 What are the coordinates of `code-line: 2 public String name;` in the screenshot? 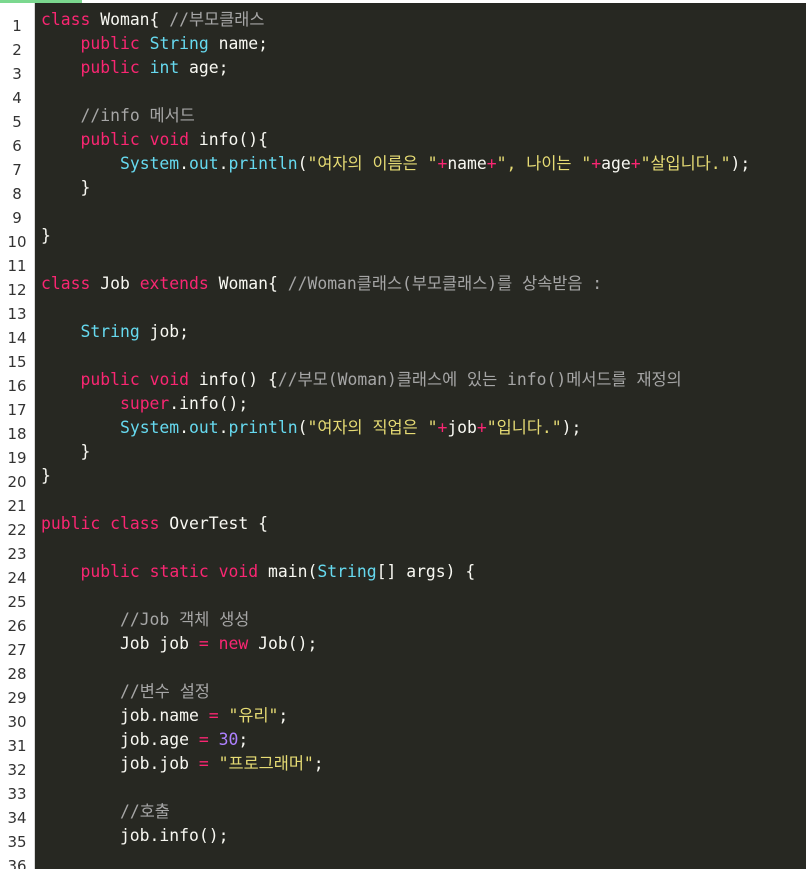 It's located at (409, 45).